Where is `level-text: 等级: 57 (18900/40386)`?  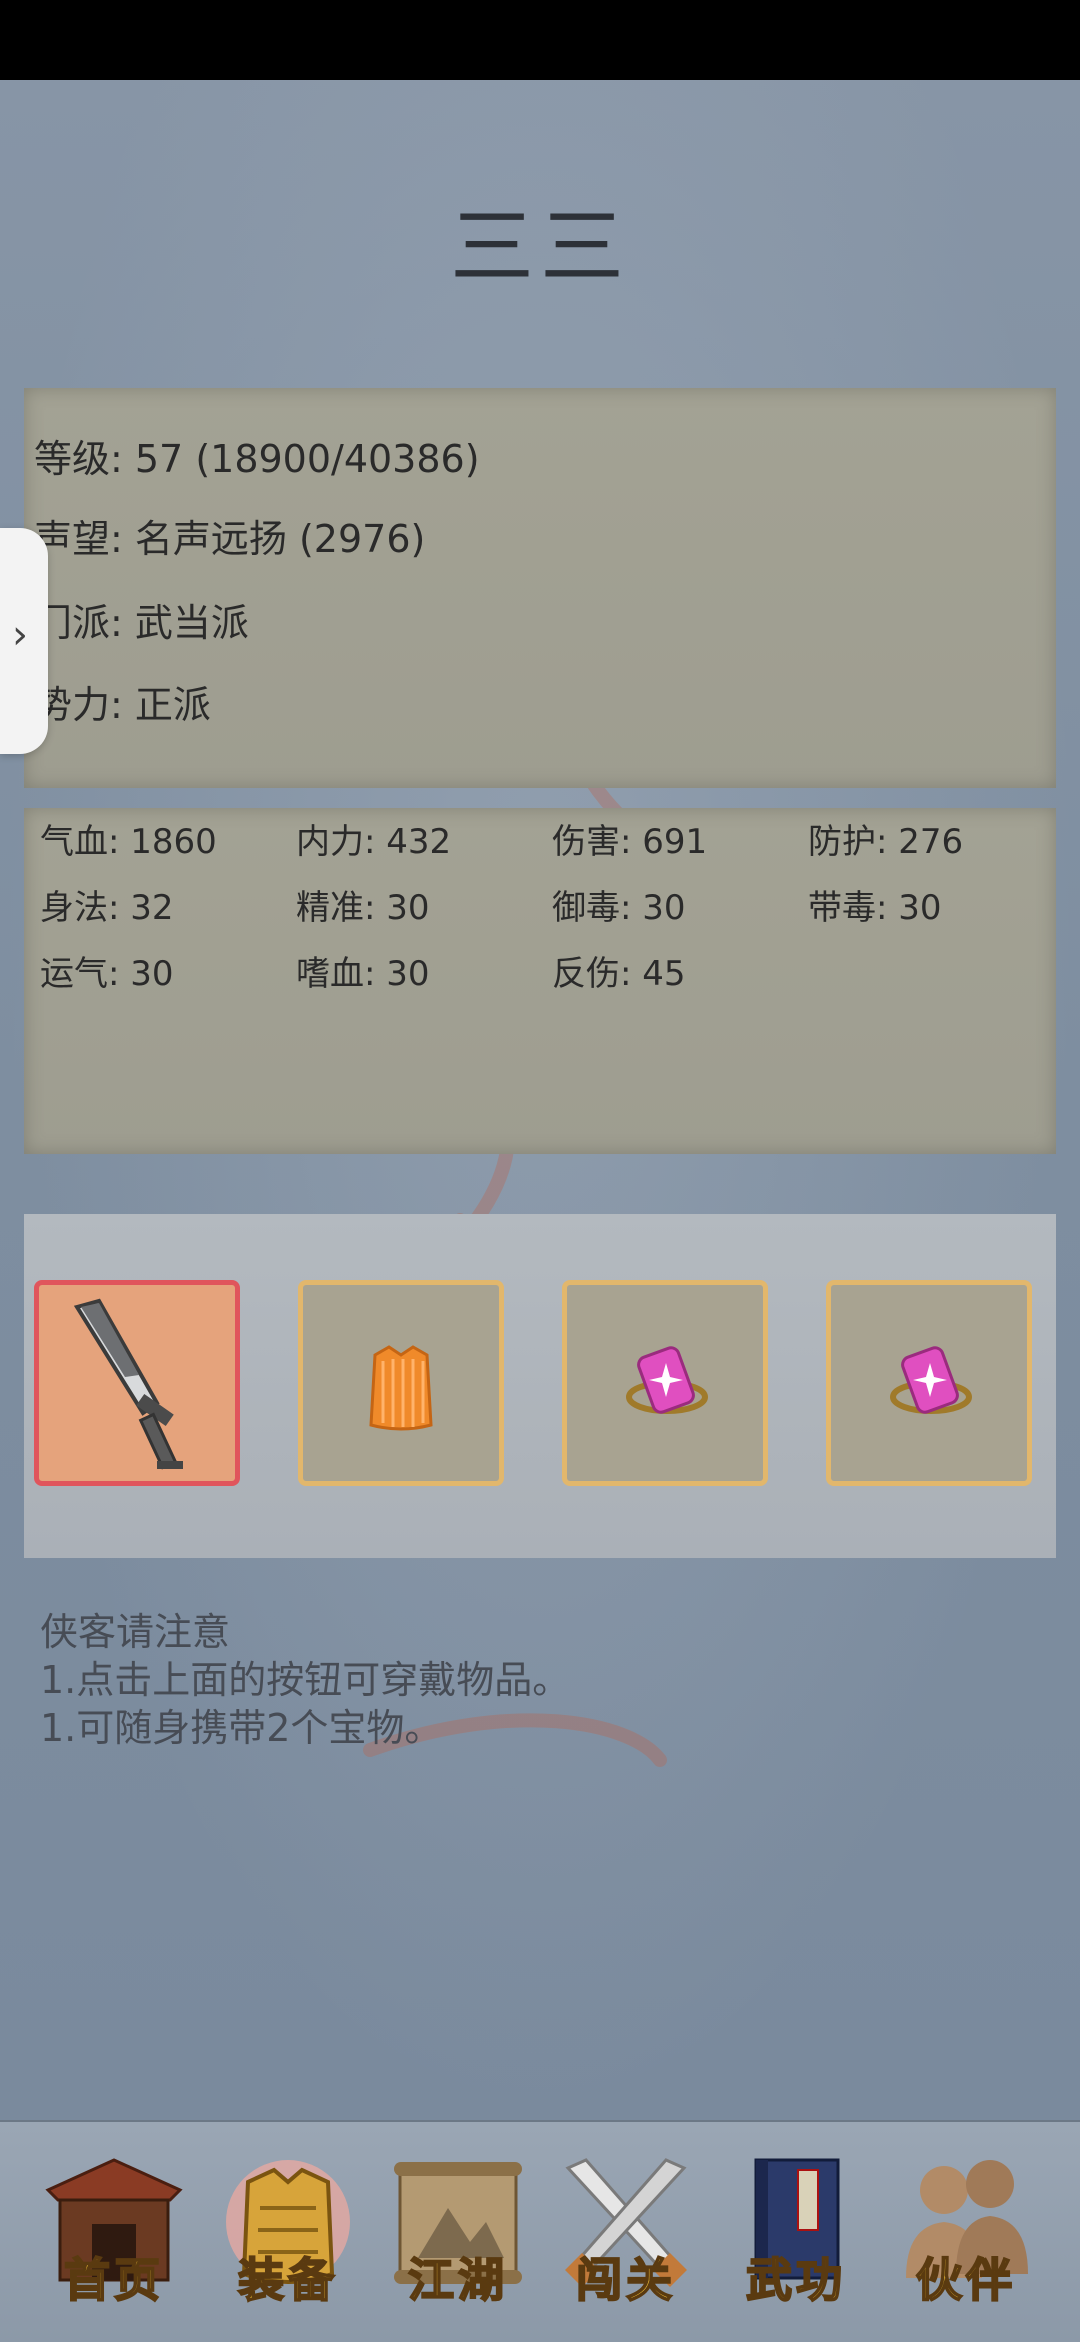 level-text: 等级: 57 (18900/40386) is located at coordinates (257, 459).